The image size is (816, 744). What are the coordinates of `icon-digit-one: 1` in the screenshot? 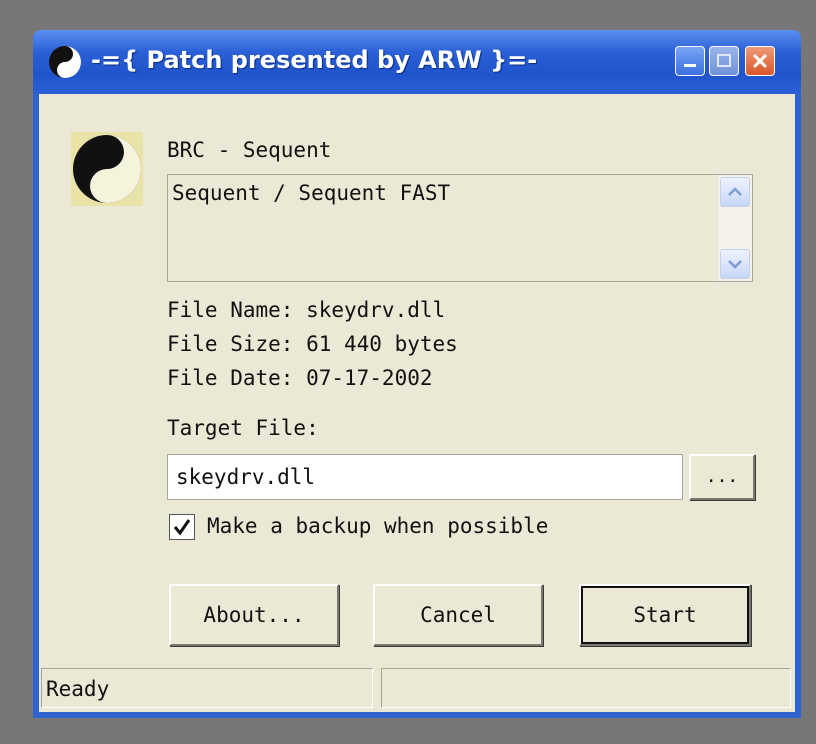 It's located at (106, 155).